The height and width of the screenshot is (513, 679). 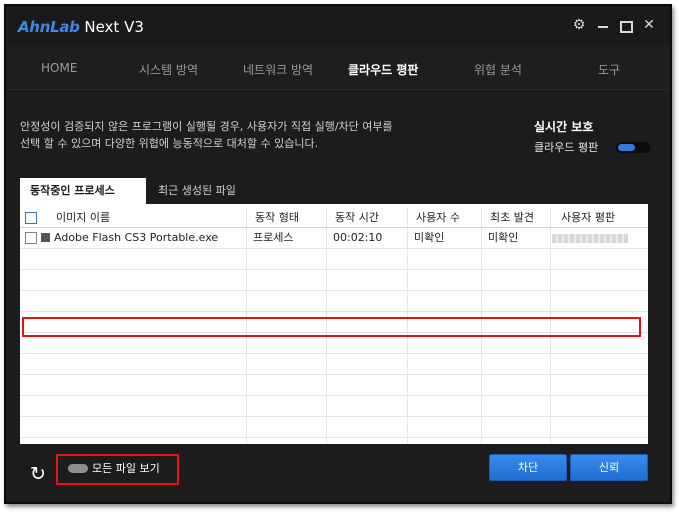 I want to click on block-button: 차단, so click(x=528, y=467).